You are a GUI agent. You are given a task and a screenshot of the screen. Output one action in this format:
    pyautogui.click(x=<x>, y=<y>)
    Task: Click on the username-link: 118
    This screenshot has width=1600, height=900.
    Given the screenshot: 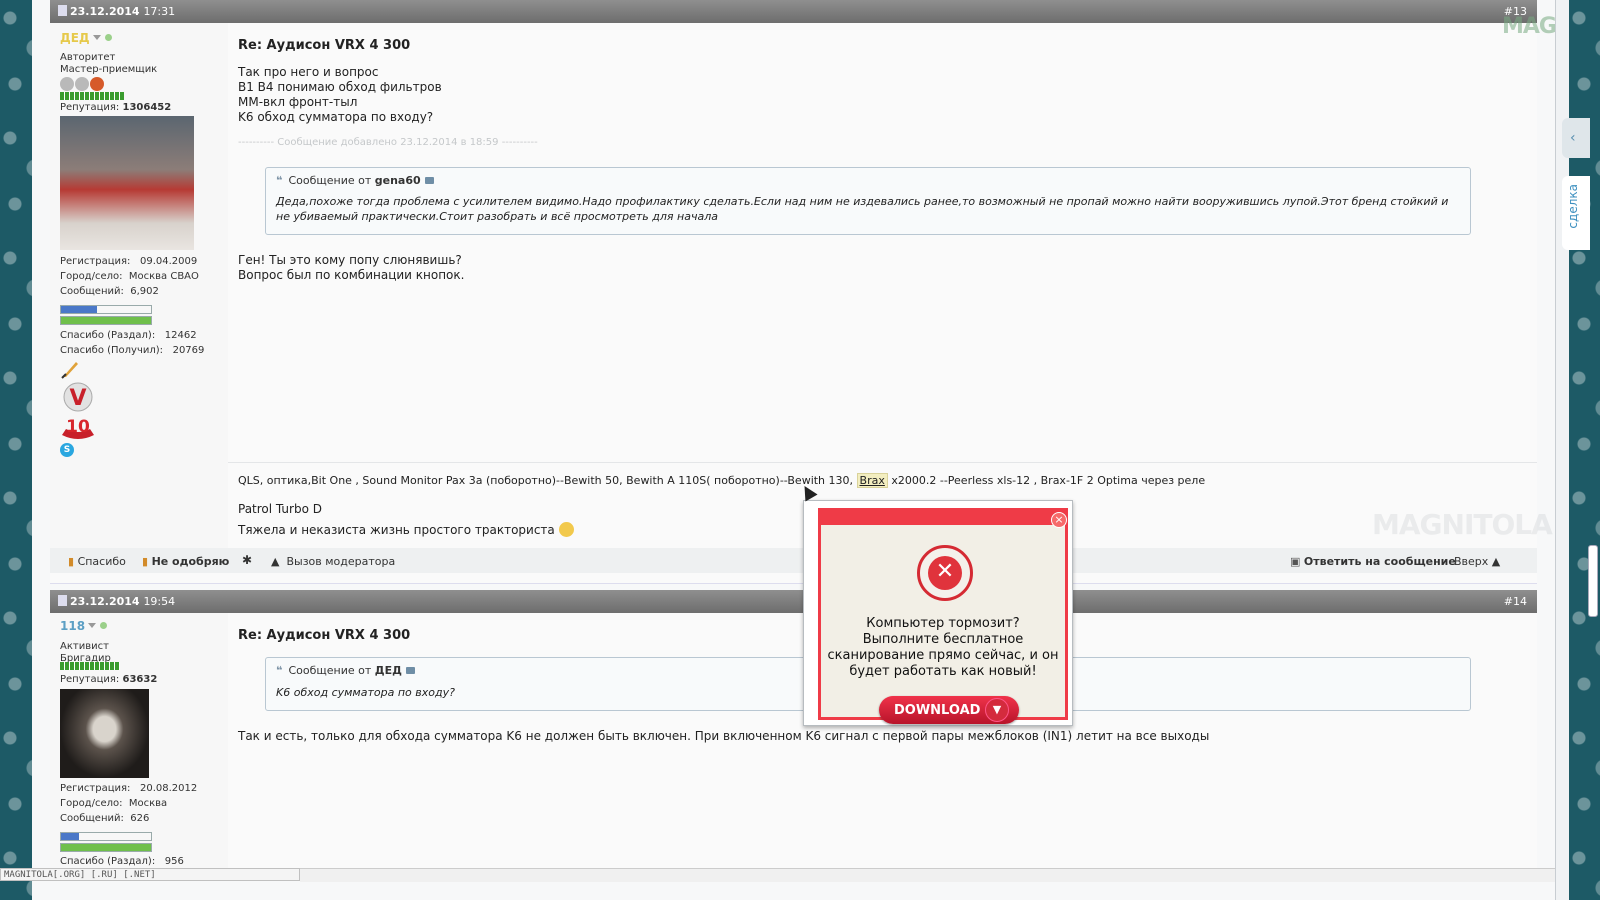 What is the action you would take?
    pyautogui.click(x=84, y=626)
    